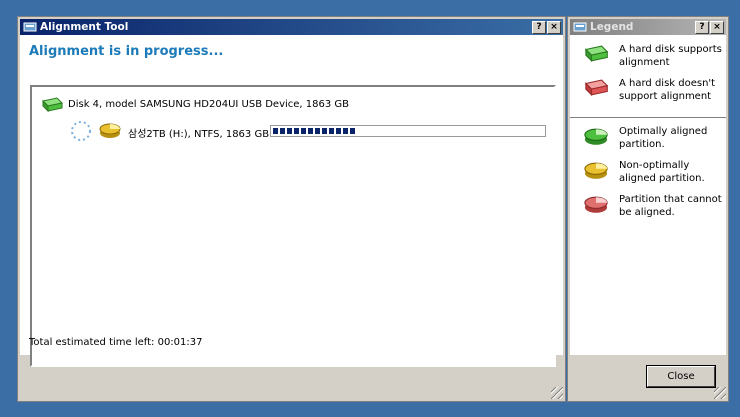 The width and height of the screenshot is (740, 417). I want to click on help-button: ?, so click(539, 27).